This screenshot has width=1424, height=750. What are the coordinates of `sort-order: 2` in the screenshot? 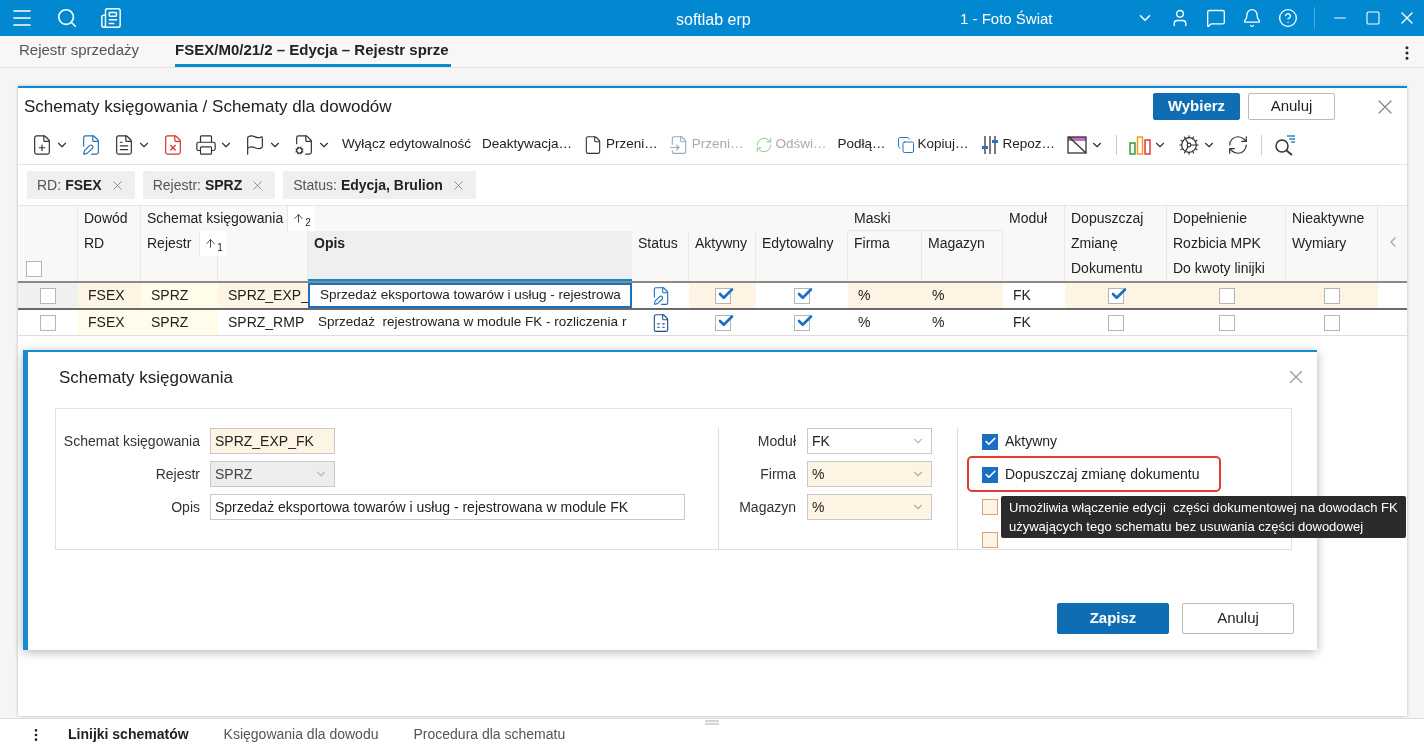 It's located at (308, 223).